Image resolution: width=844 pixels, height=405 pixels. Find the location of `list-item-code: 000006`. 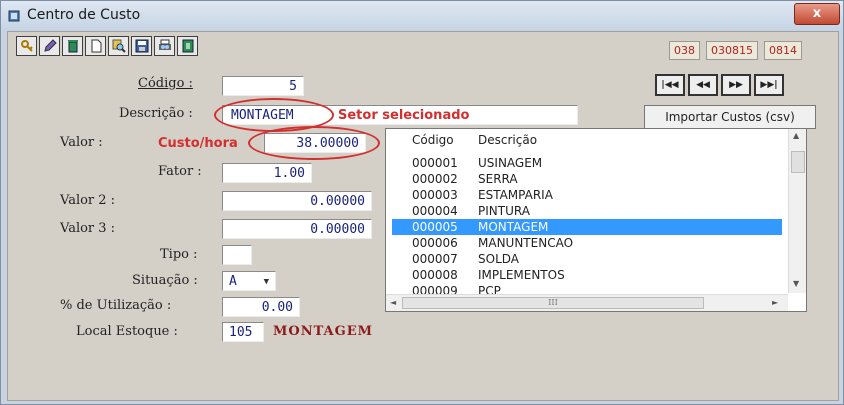

list-item-code: 000006 is located at coordinates (435, 243).